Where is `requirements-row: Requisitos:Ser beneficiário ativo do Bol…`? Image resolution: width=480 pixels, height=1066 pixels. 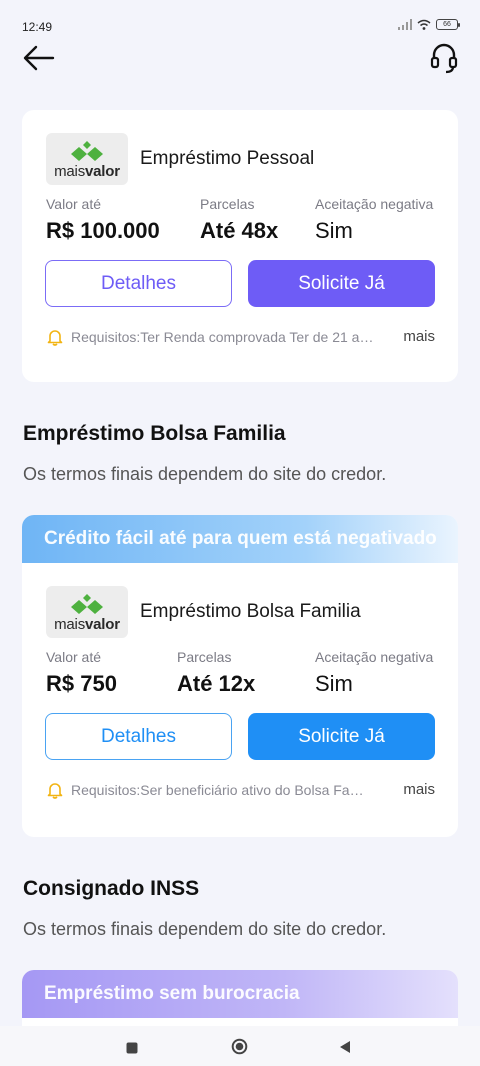
requirements-row: Requisitos:Ser beneficiário ativo do Bol… is located at coordinates (240, 791).